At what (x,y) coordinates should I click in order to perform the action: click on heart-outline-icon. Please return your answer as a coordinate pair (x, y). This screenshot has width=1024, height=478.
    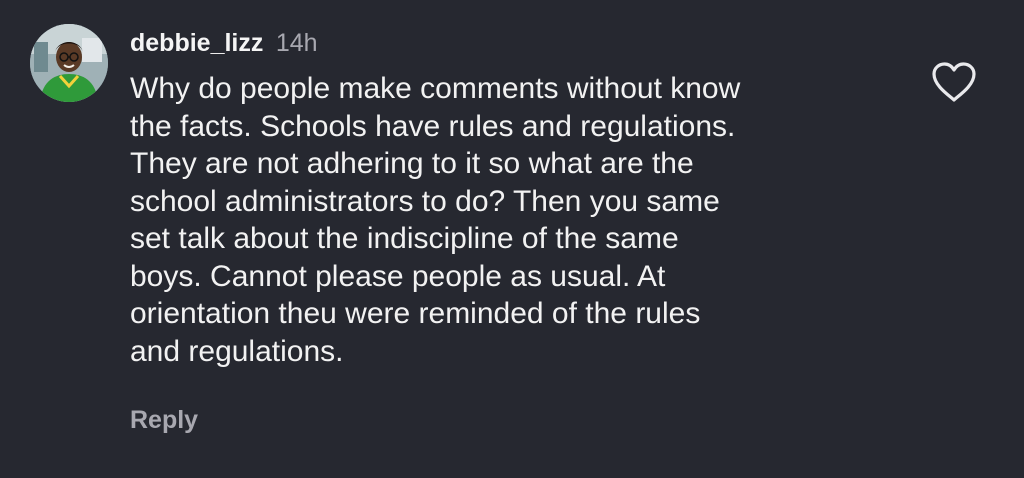
    Looking at the image, I should click on (954, 82).